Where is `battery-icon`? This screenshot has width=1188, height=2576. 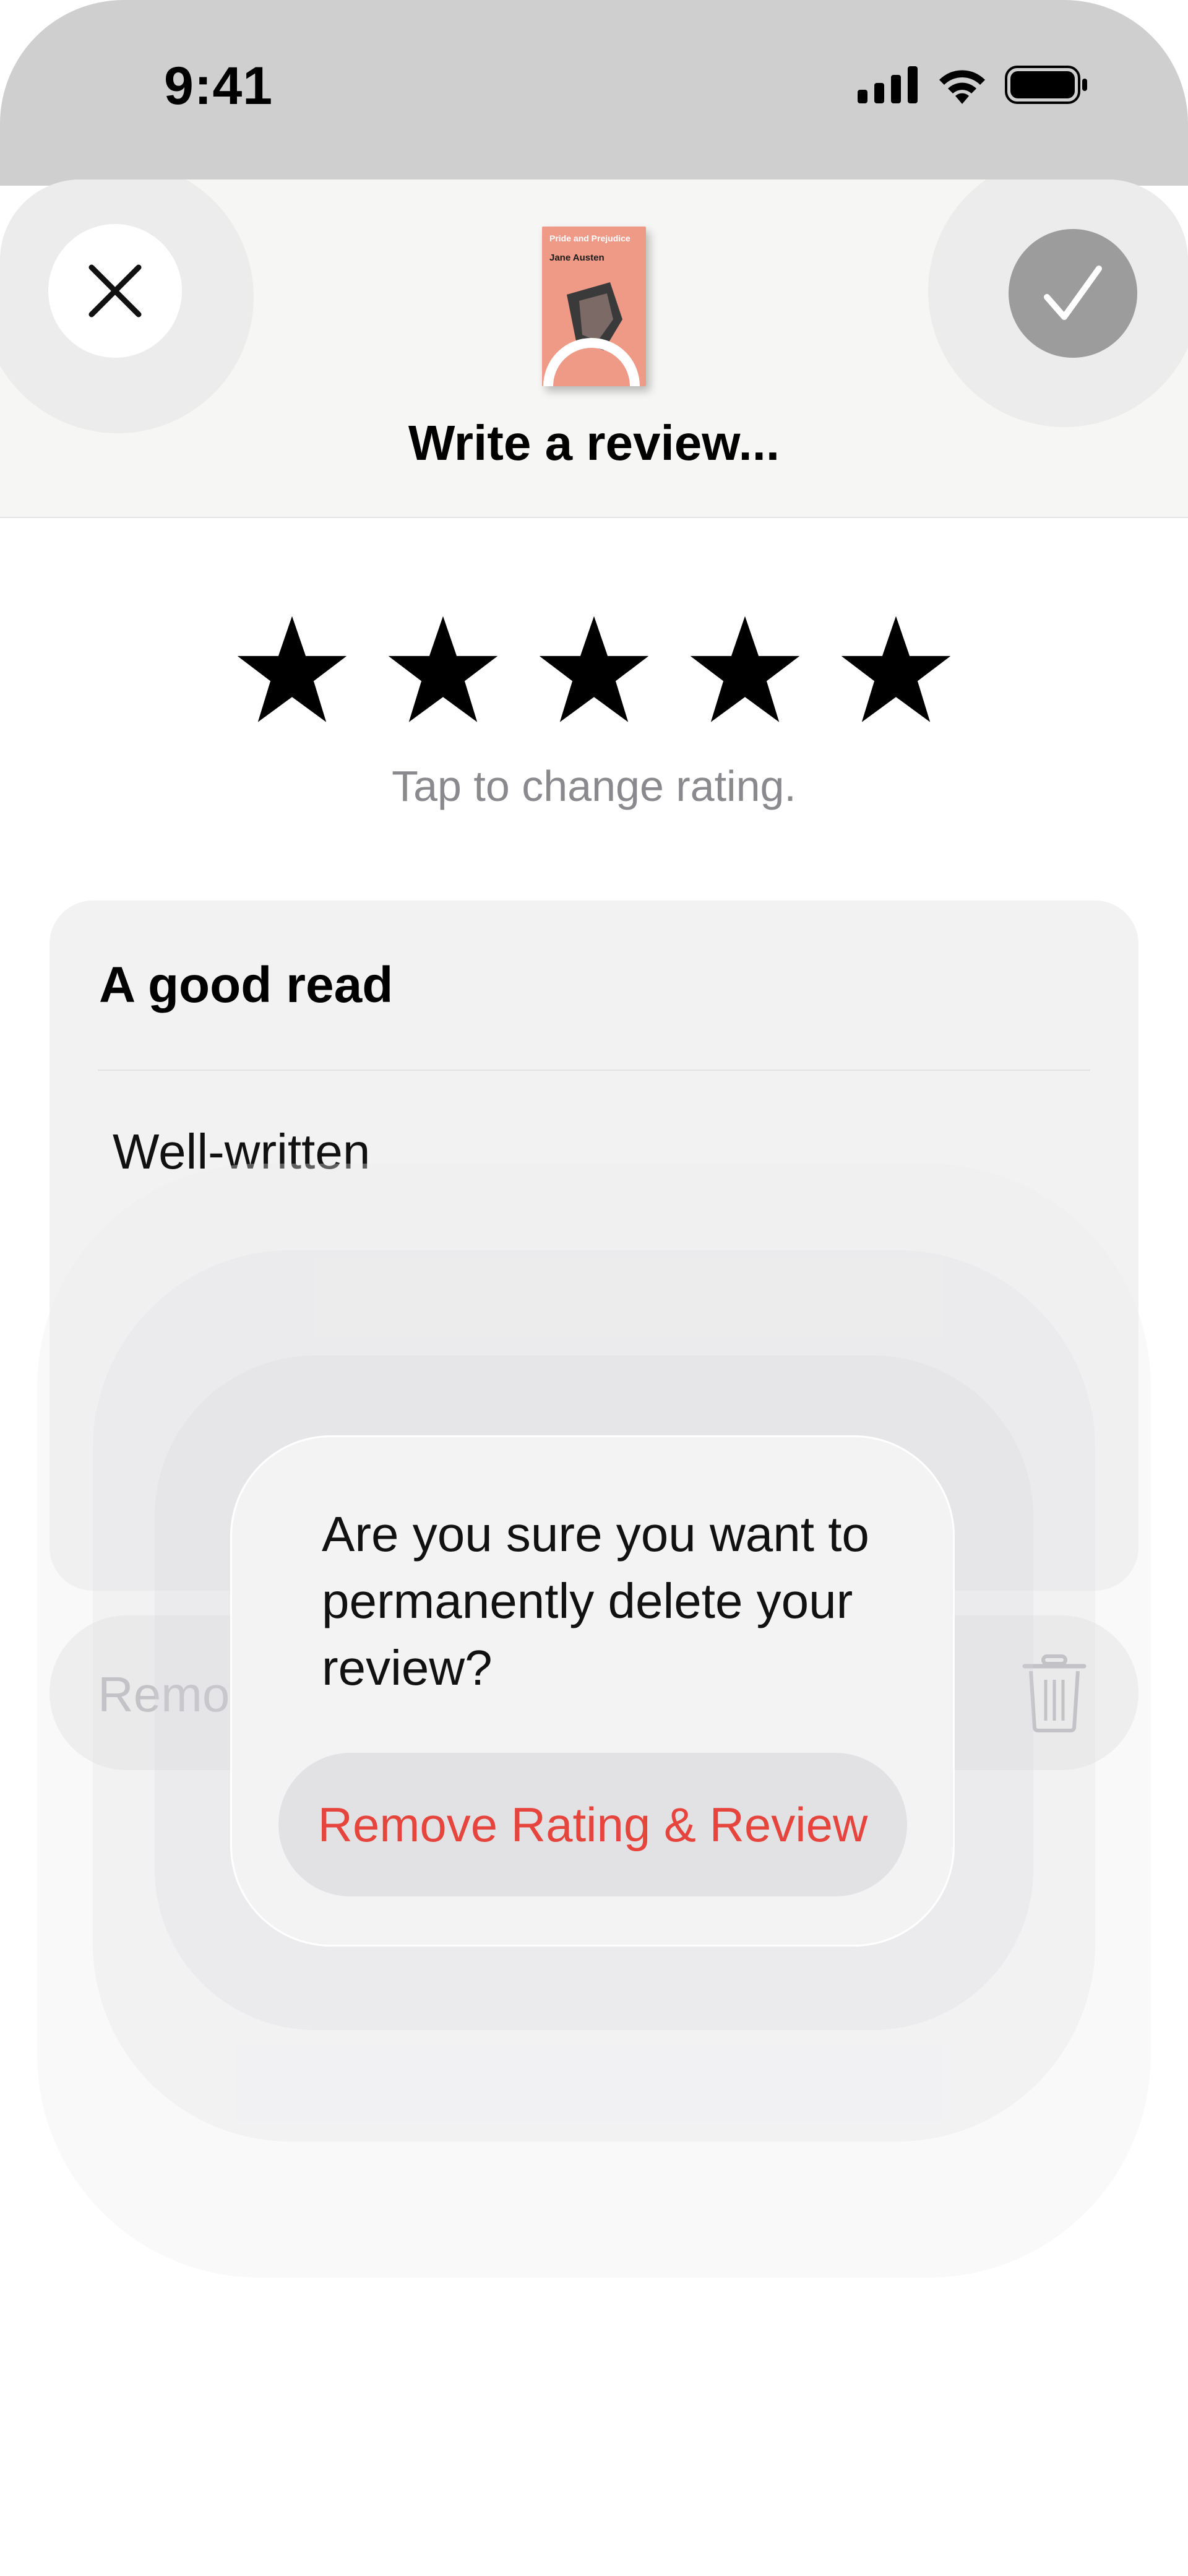
battery-icon is located at coordinates (1046, 85).